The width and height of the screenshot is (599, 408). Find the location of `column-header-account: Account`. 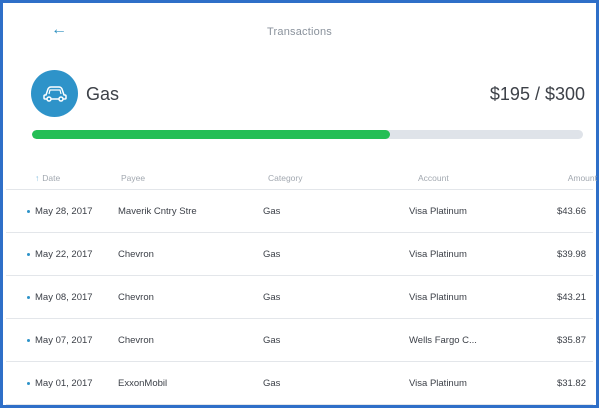

column-header-account: Account is located at coordinates (433, 178).